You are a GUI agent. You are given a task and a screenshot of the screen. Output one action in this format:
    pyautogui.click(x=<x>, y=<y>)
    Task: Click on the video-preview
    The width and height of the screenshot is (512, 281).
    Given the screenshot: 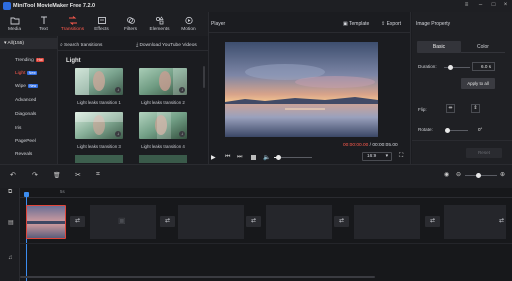 What is the action you would take?
    pyautogui.click(x=301, y=89)
    